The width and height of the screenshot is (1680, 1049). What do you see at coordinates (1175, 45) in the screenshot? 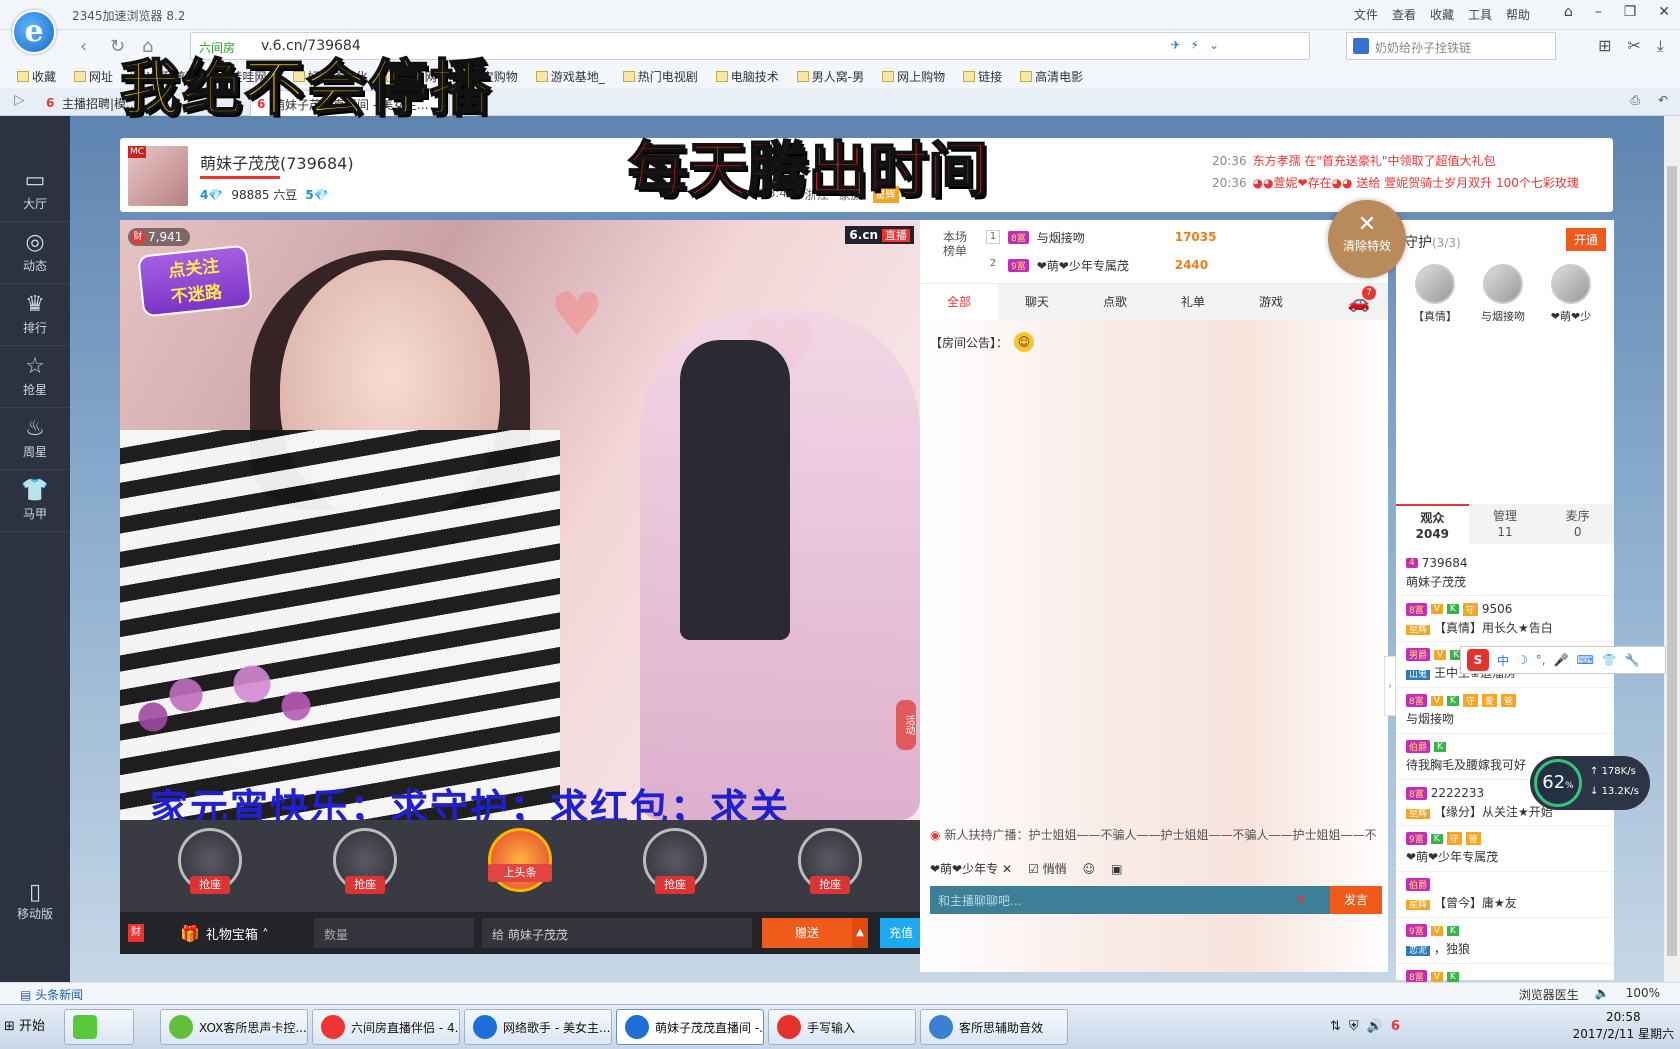
I see `rocket-icon: ✈` at bounding box center [1175, 45].